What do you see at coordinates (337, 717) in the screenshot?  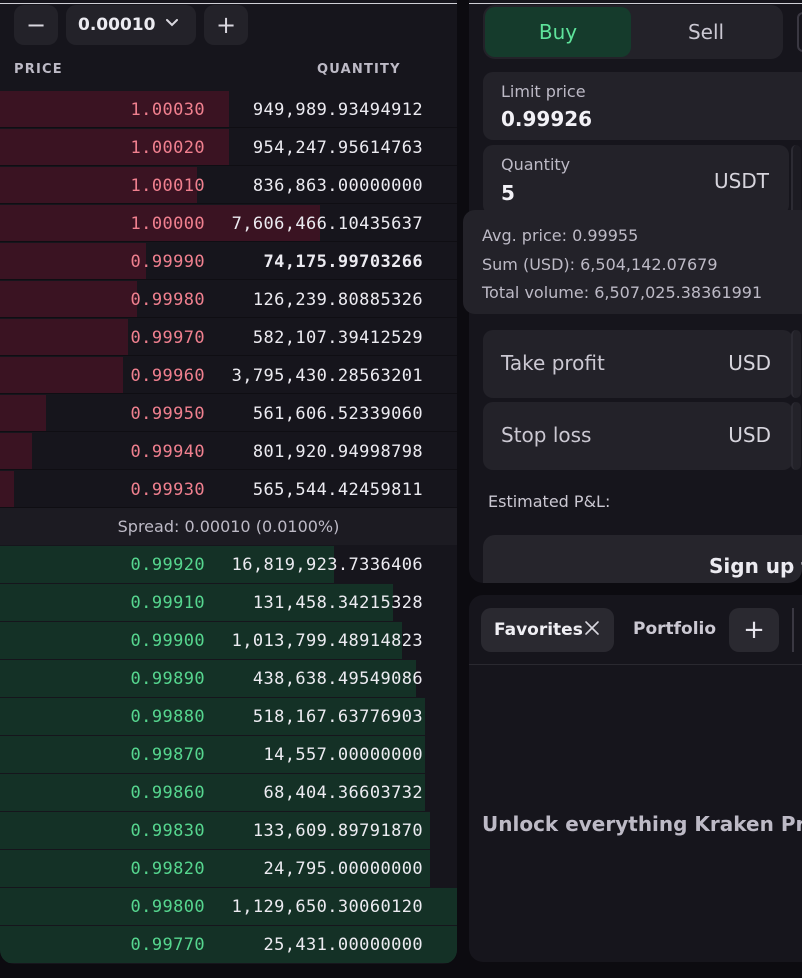 I see `quantity-cell: 518,167.63776903` at bounding box center [337, 717].